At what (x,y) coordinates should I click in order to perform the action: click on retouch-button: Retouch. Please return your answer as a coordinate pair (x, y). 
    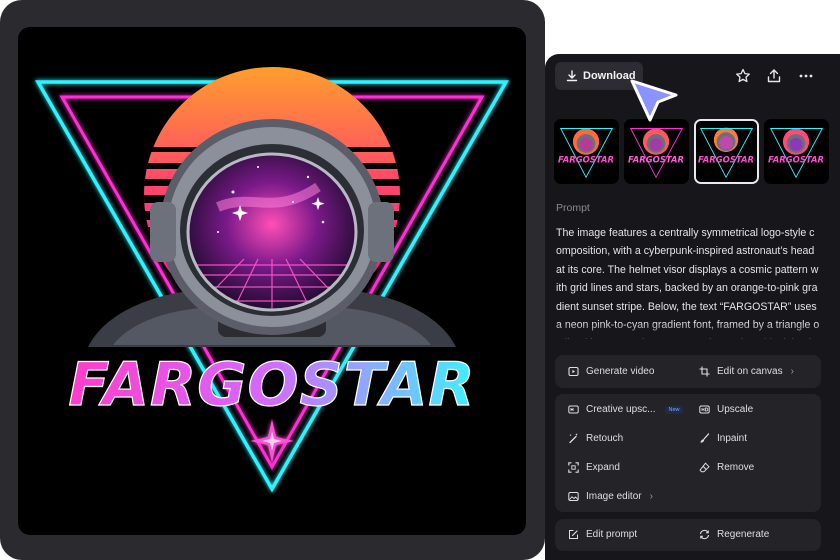
    Looking at the image, I should click on (595, 438).